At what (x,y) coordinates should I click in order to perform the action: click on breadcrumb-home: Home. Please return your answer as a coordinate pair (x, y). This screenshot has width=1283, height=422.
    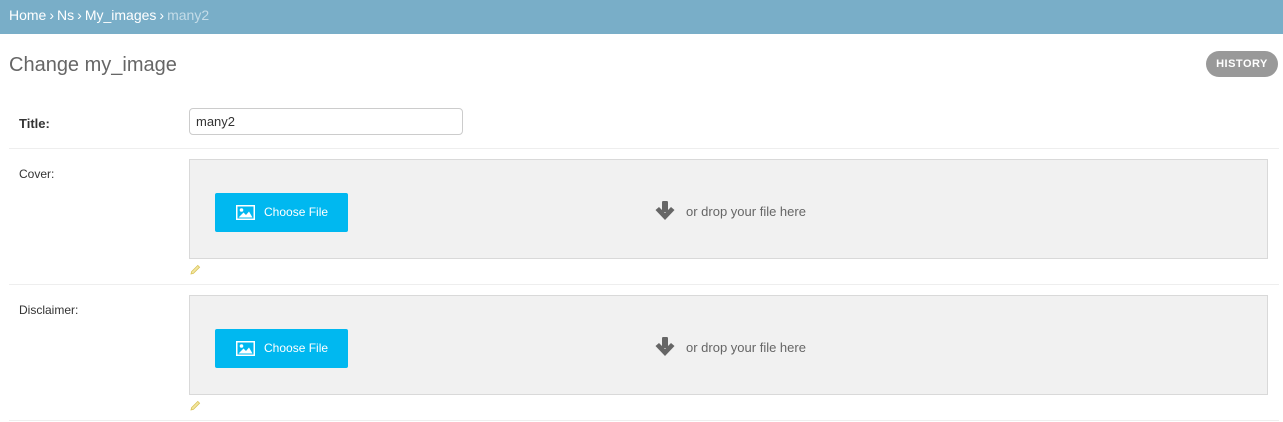
    Looking at the image, I should click on (27, 15).